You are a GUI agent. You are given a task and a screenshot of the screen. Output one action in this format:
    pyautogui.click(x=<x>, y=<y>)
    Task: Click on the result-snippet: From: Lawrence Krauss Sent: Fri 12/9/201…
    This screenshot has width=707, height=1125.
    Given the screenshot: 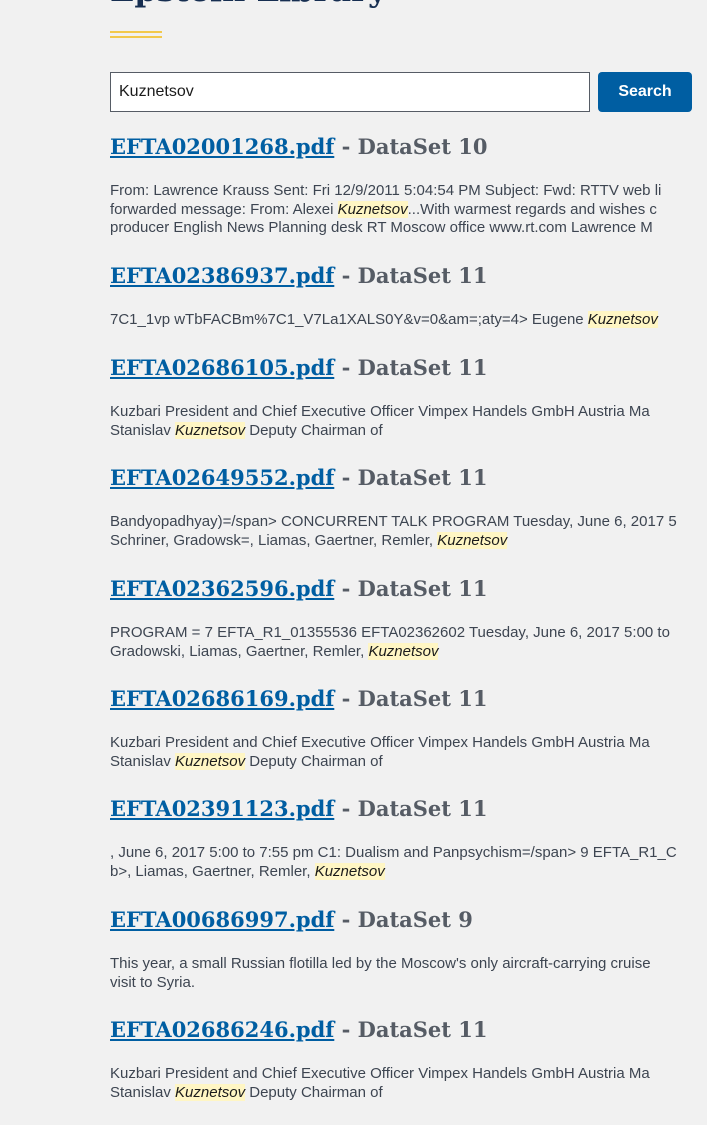 What is the action you would take?
    pyautogui.click(x=408, y=210)
    